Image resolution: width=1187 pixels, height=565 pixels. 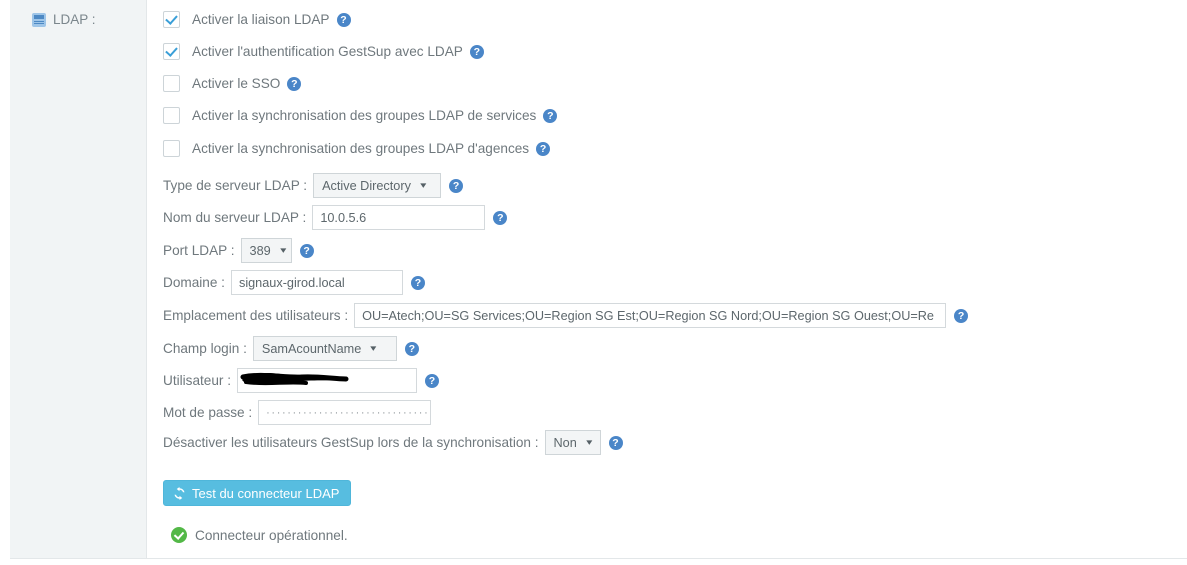 I want to click on checkbox-sync-service-groups, so click(x=171, y=115).